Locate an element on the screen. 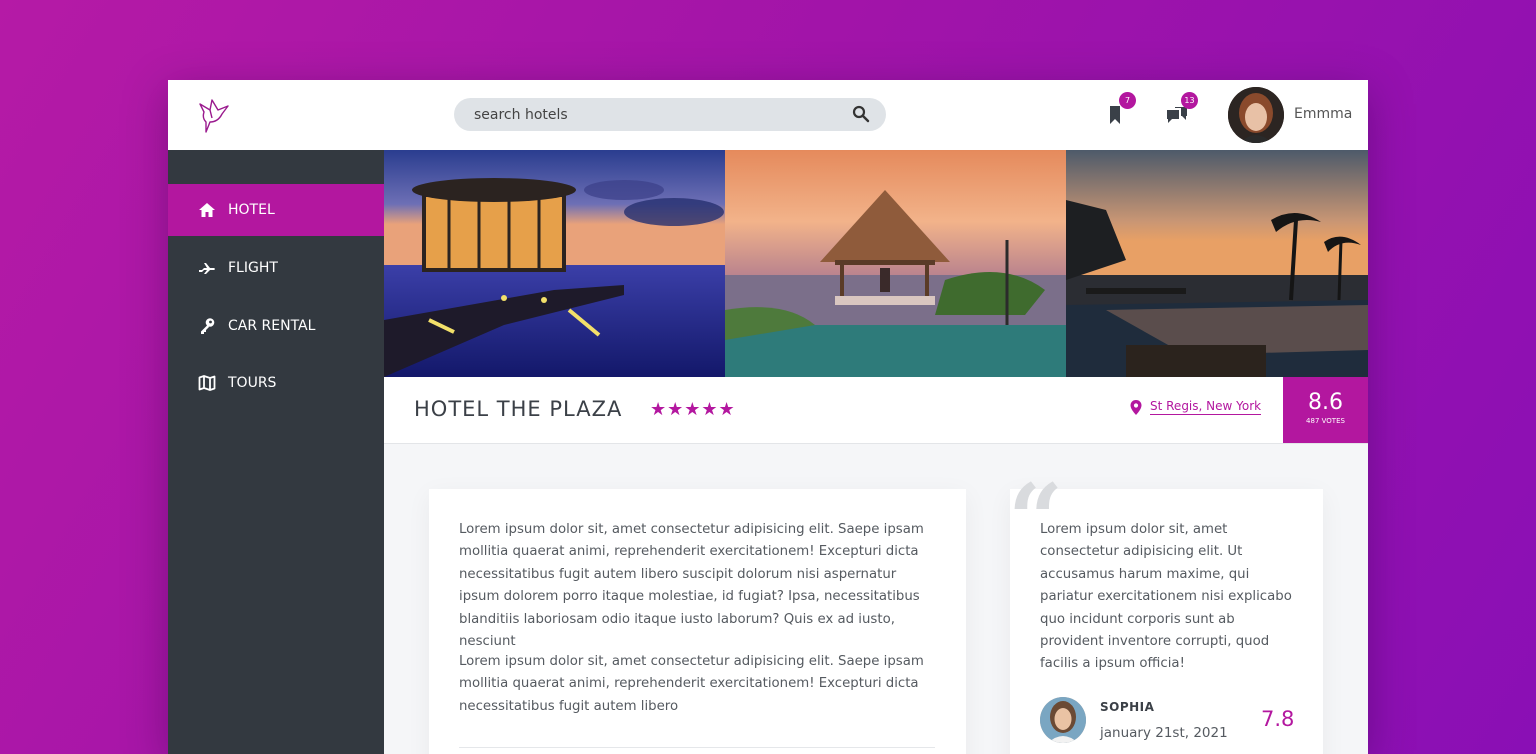 The image size is (1536, 754). messages-button: 13 is located at coordinates (1180, 111).